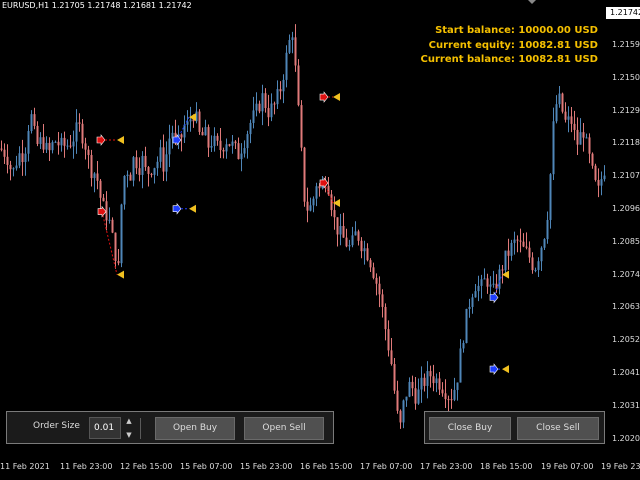 Image resolution: width=640 pixels, height=480 pixels. What do you see at coordinates (470, 428) in the screenshot?
I see `close-buy-button: Close Buy` at bounding box center [470, 428].